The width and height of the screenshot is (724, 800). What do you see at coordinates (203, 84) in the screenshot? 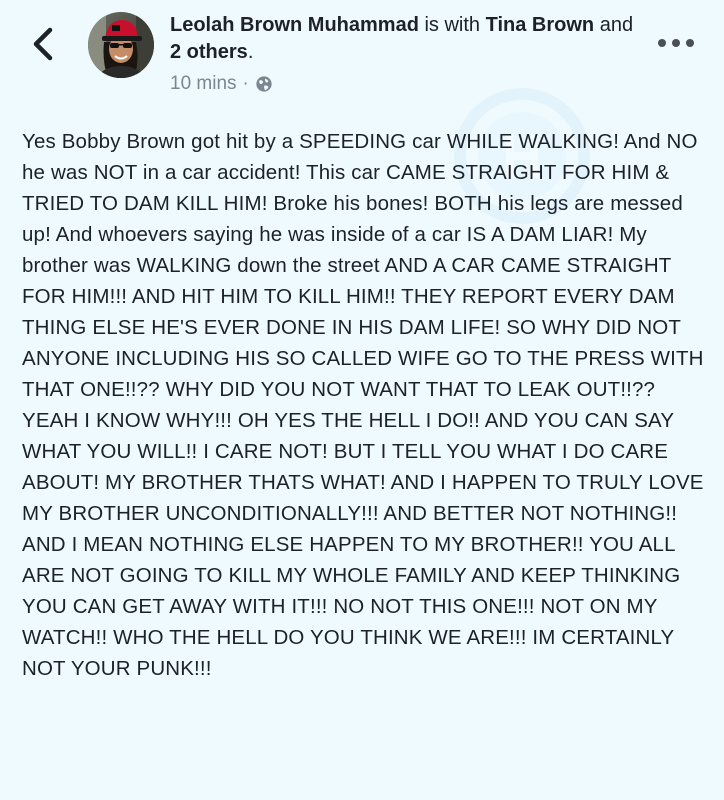
I see `post-time: 10 mins` at bounding box center [203, 84].